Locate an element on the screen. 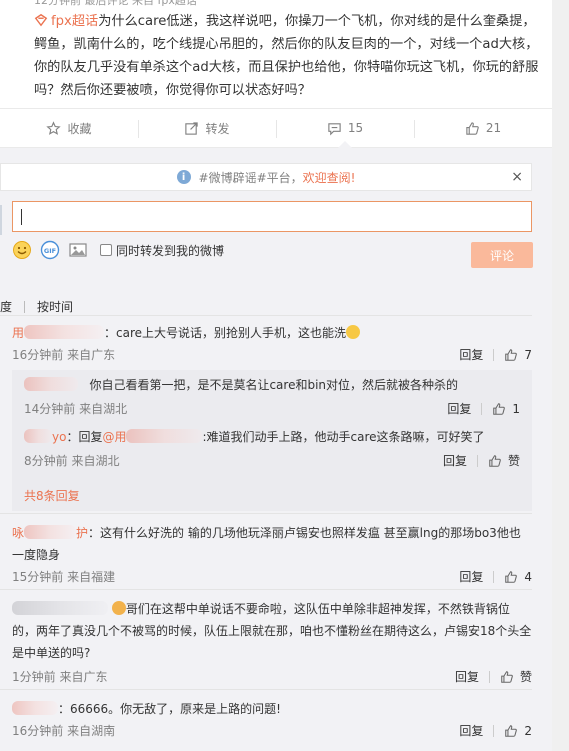 The width and height of the screenshot is (569, 751). like-button: 21 is located at coordinates (483, 128).